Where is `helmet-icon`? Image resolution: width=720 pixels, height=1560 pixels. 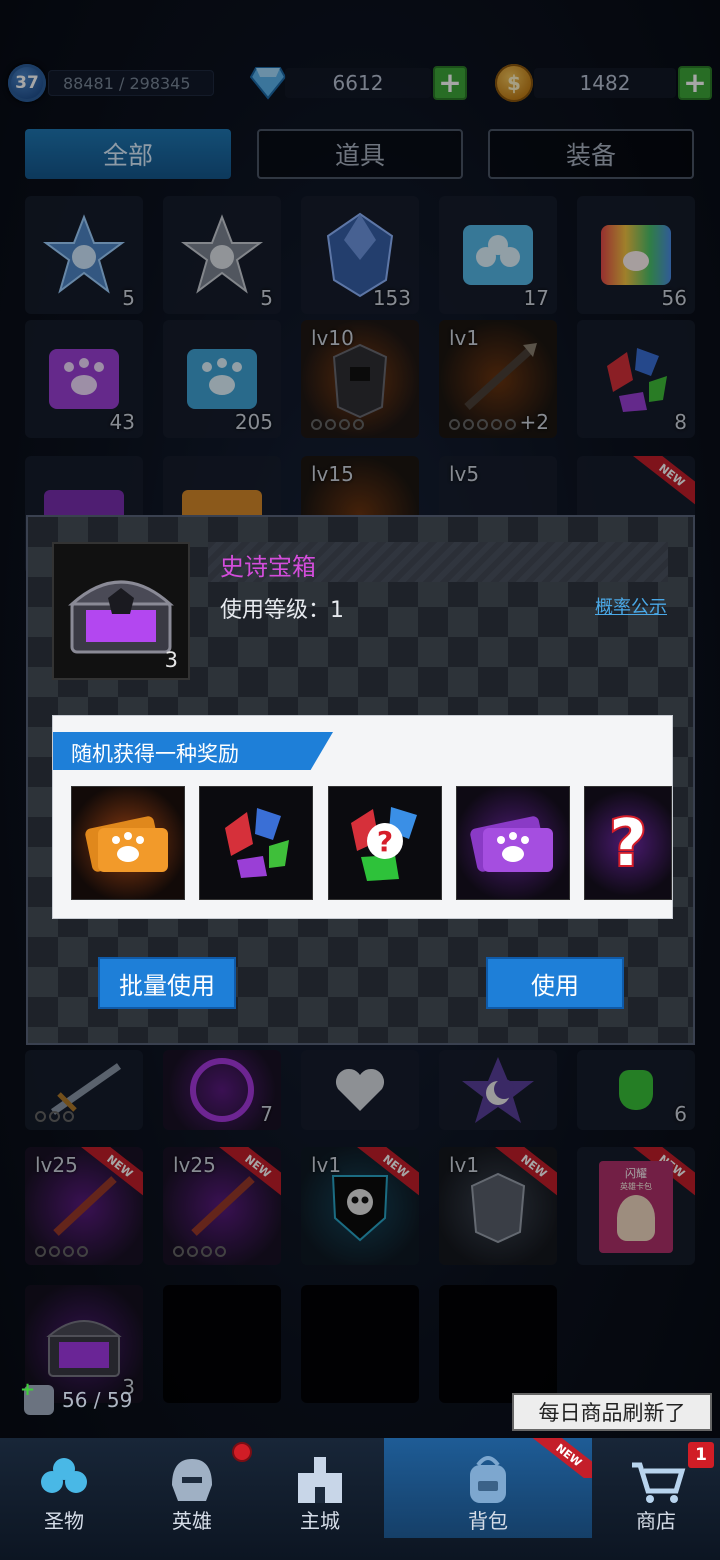 helmet-icon is located at coordinates (192, 1480).